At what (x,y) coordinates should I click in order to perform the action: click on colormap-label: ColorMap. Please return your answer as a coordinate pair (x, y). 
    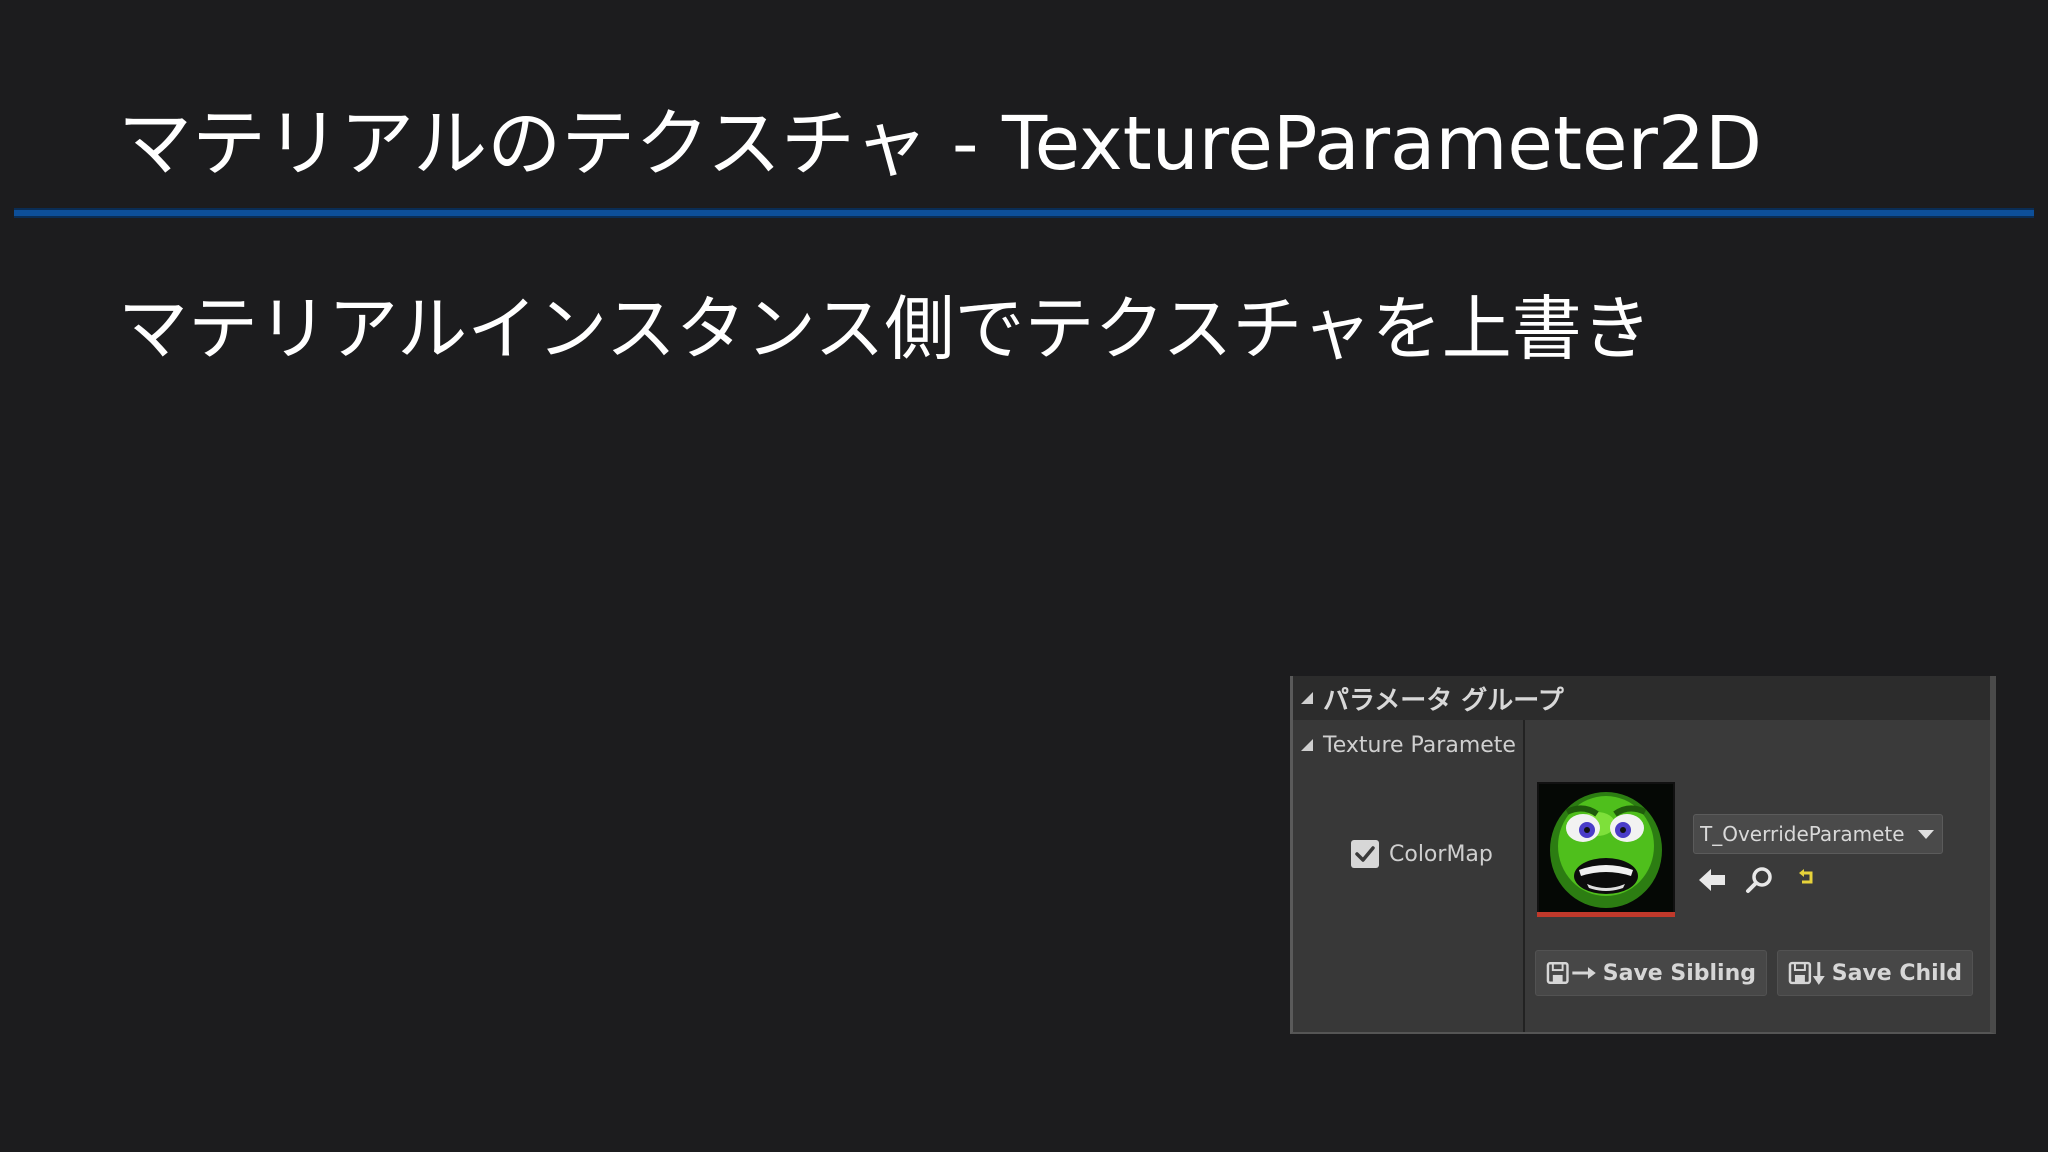
    Looking at the image, I should click on (1441, 854).